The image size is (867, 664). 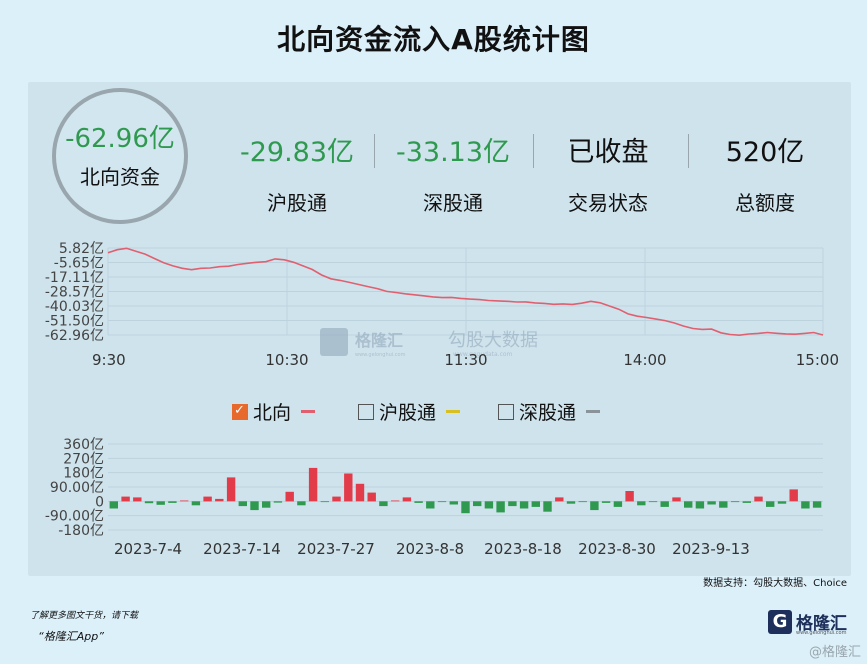 I want to click on corner-watermark: @格隆汇, so click(x=834, y=652).